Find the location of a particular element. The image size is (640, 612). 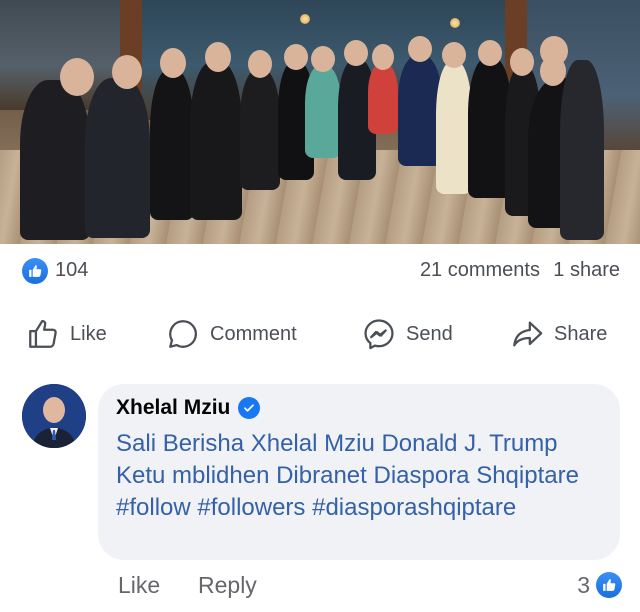

comment-author-name: Xhelal Mziu is located at coordinates (173, 408).